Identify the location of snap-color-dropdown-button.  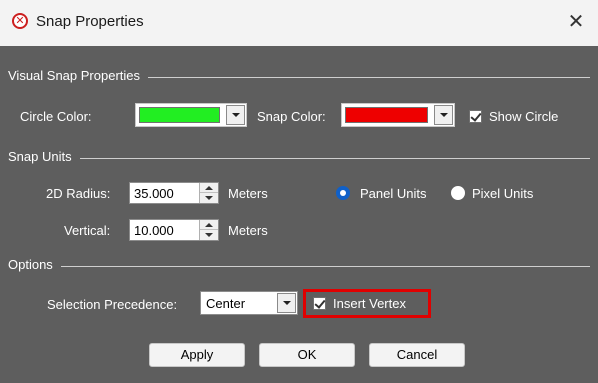
(443, 115).